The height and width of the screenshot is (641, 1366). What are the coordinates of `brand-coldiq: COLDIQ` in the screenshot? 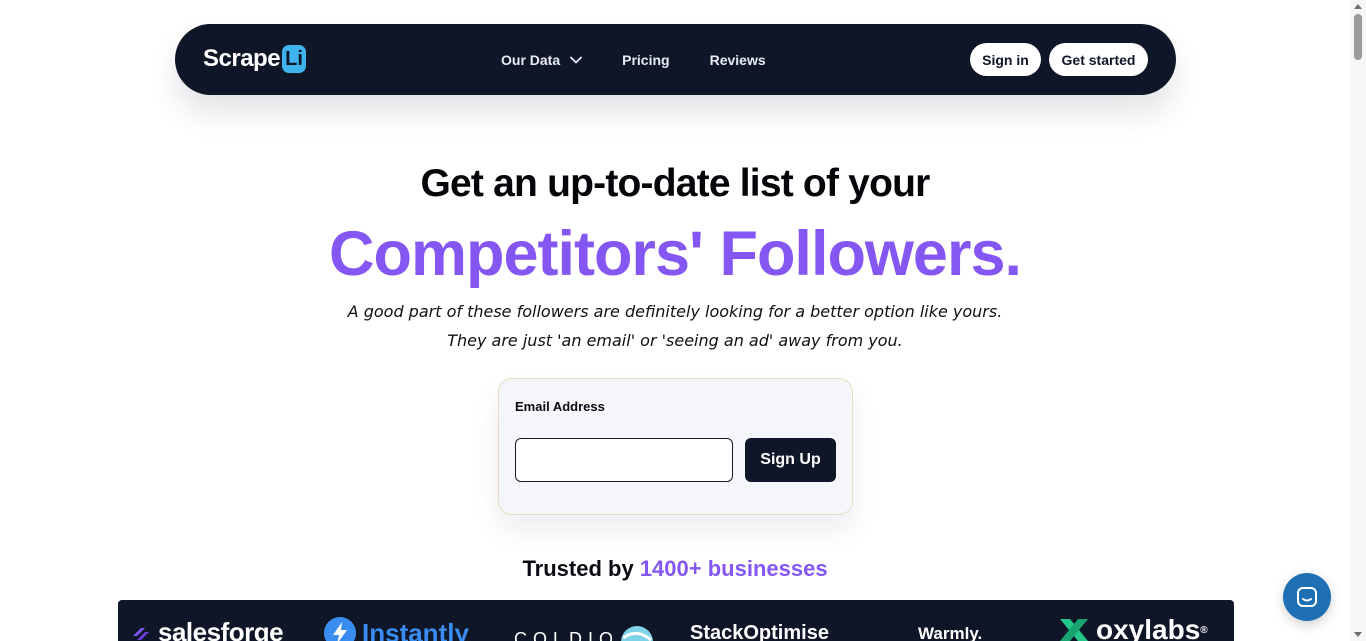 It's located at (587, 632).